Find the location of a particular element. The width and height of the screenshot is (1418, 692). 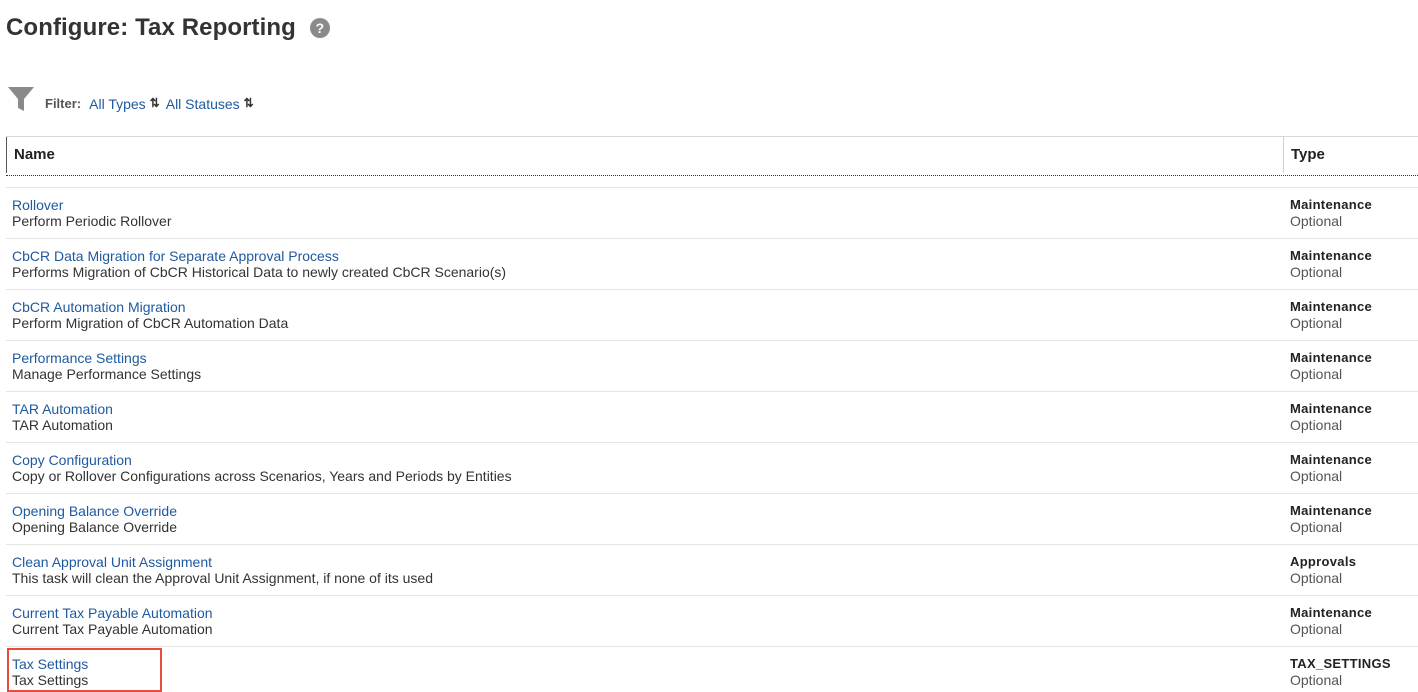

task-name-link: Copy Configuration is located at coordinates (72, 460).